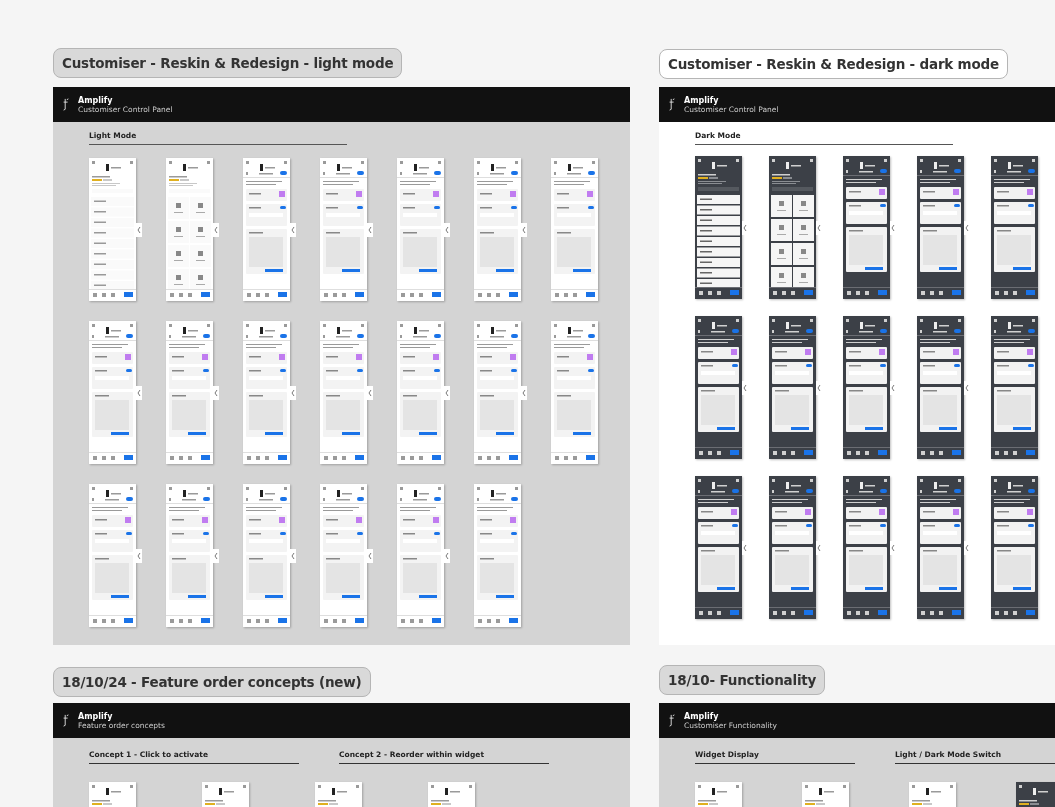 The width and height of the screenshot is (1055, 807). What do you see at coordinates (833, 64) in the screenshot?
I see `board-label: Customiser - Reskin & Redesign - dark mode` at bounding box center [833, 64].